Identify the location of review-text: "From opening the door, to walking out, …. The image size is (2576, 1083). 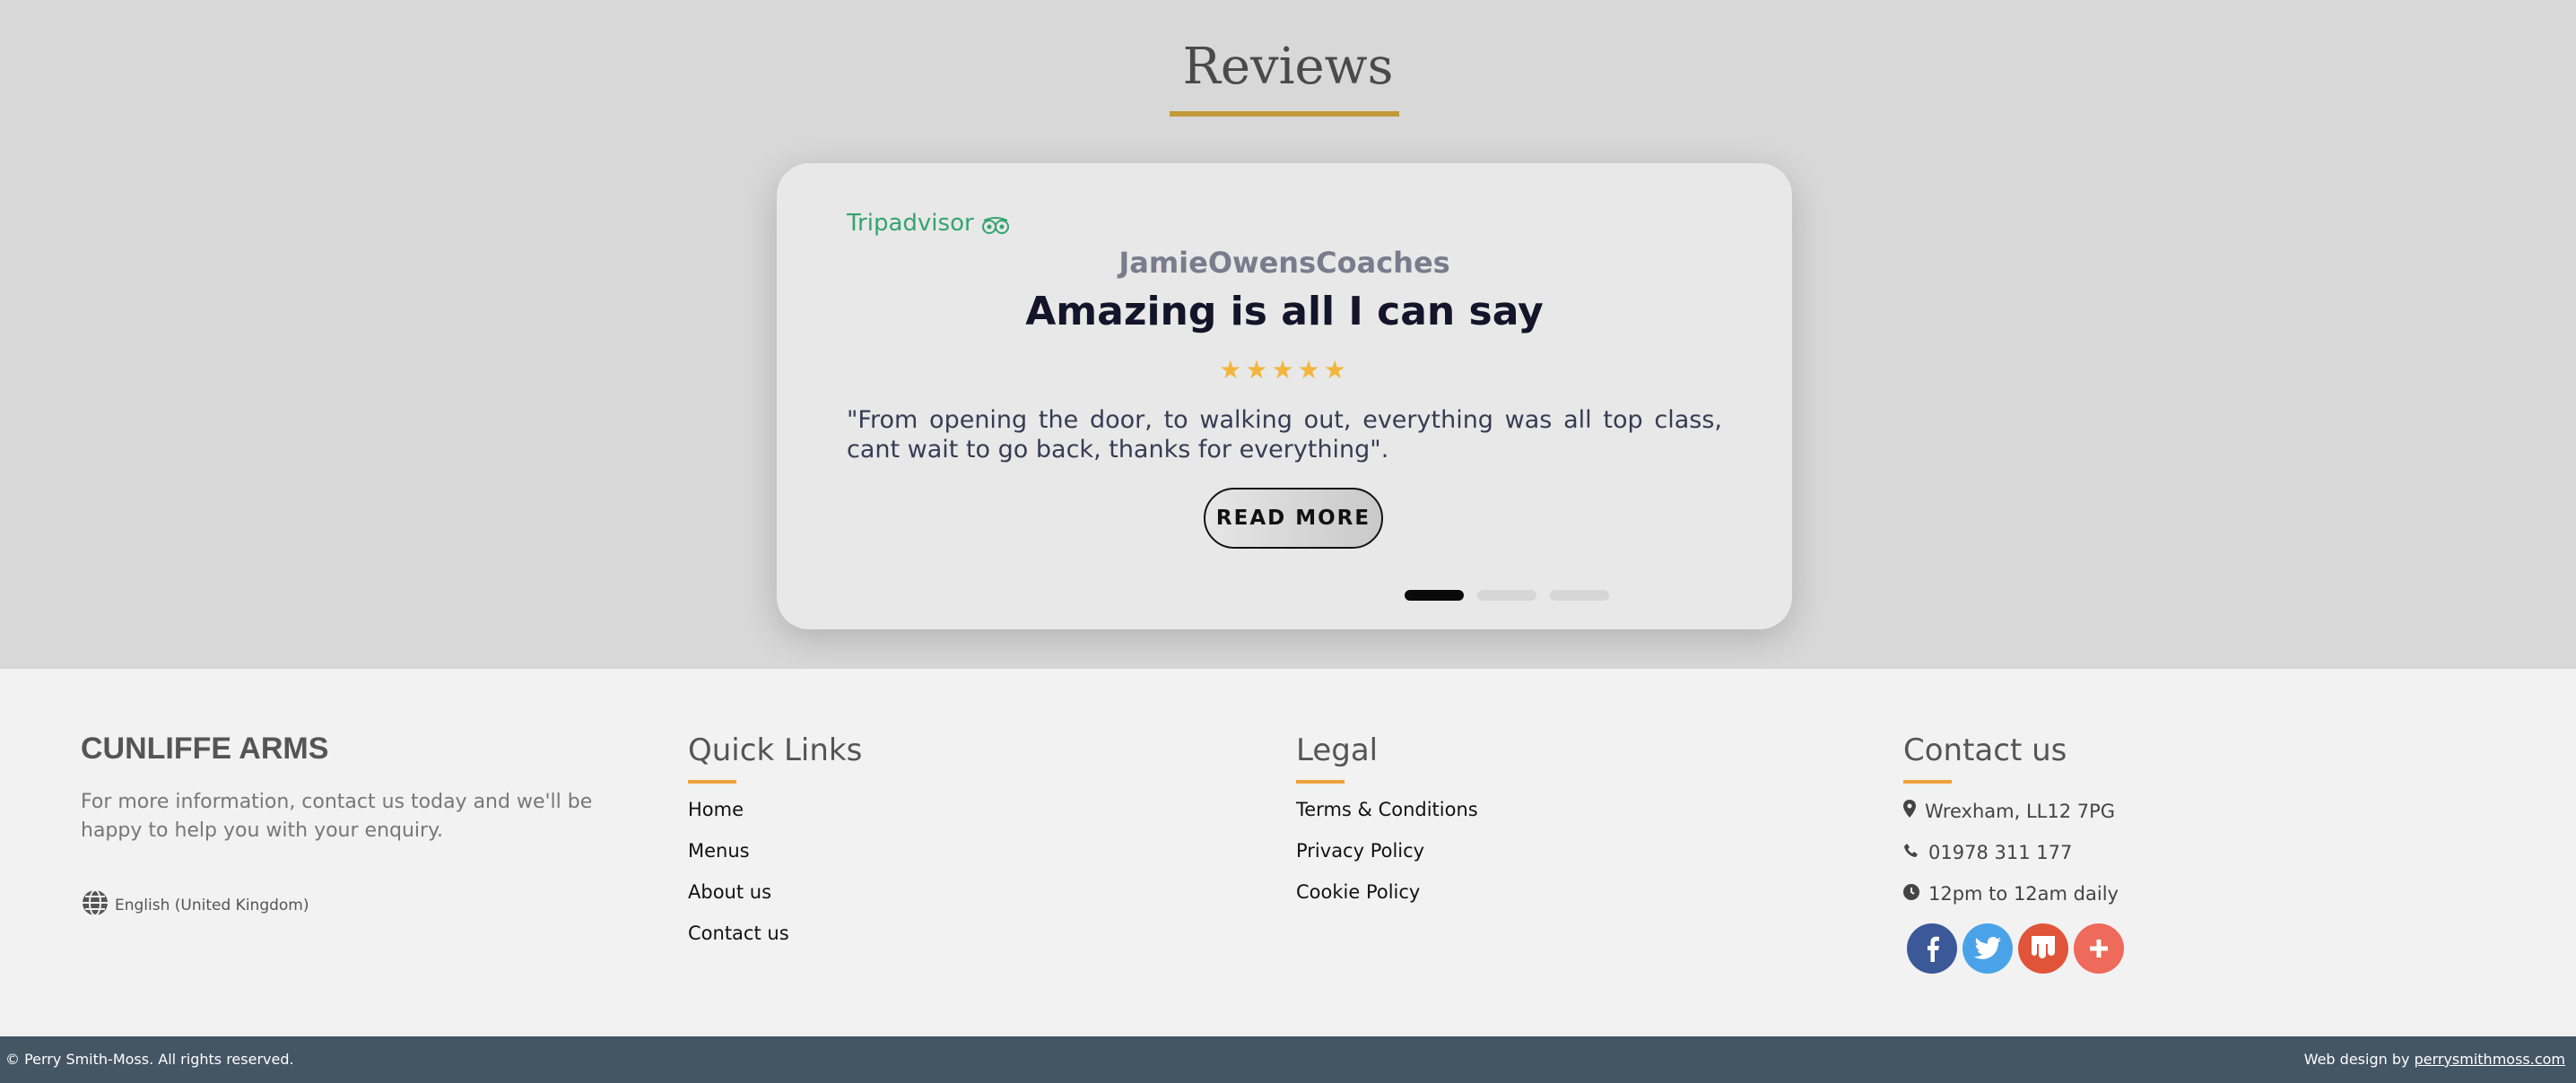
(1284, 435).